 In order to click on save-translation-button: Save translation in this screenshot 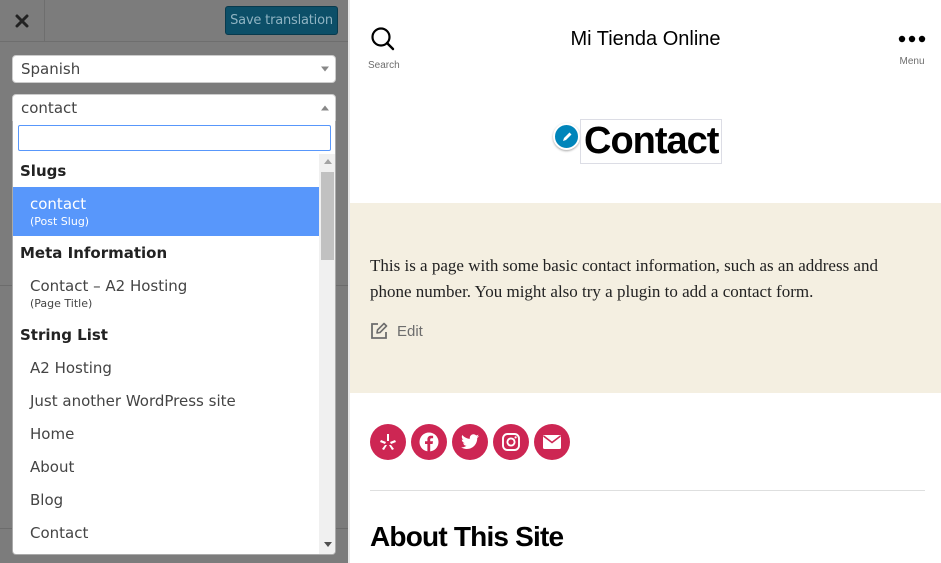, I will do `click(281, 20)`.